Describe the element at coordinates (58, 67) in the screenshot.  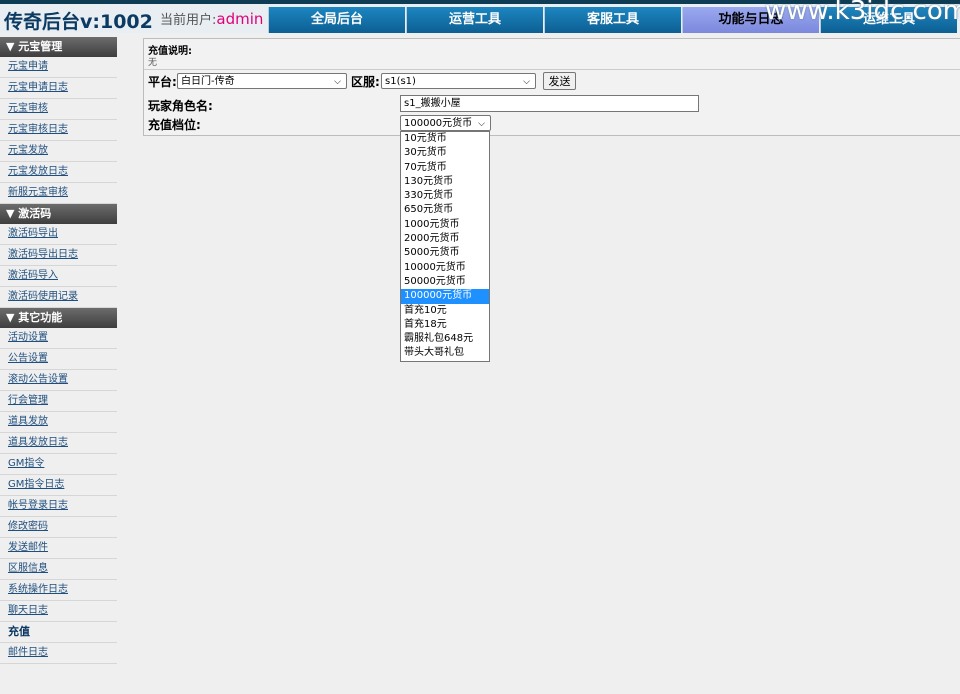
I see `sidebar-item: 元宝申请` at that location.